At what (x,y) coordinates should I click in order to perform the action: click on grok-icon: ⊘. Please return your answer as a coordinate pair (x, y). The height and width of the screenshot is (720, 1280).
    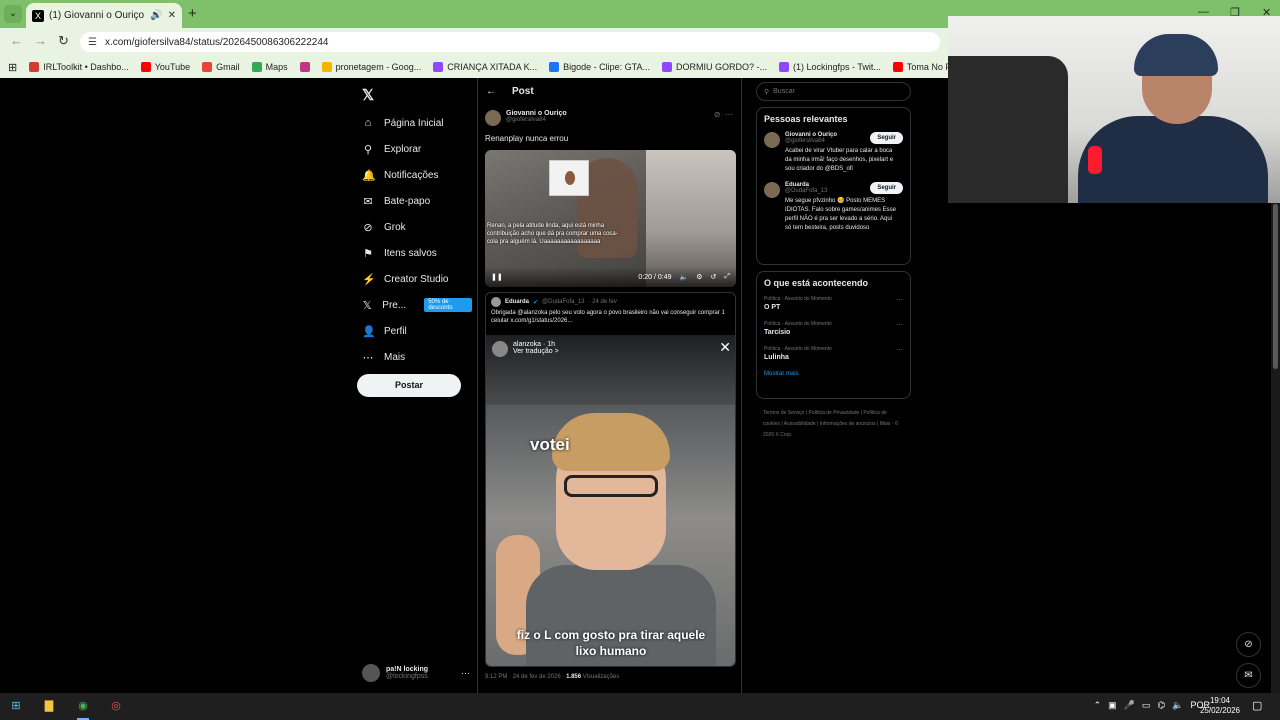
    Looking at the image, I should click on (717, 114).